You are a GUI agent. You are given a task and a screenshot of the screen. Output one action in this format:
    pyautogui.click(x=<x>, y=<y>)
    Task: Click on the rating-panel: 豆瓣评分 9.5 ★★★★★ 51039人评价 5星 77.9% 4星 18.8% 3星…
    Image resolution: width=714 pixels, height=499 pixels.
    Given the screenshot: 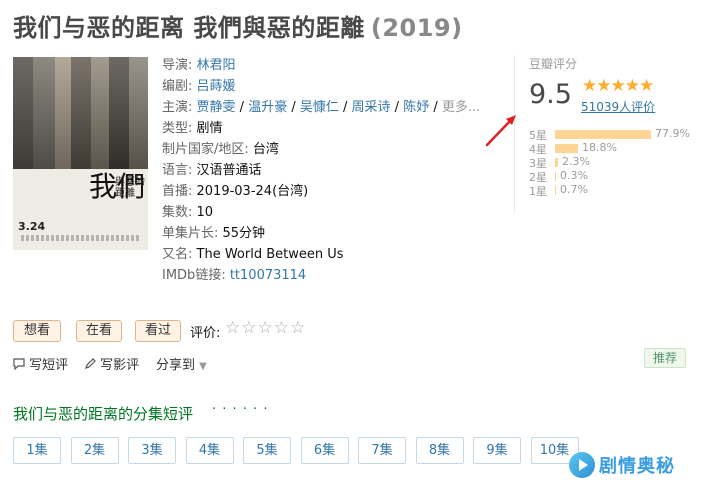 What is the action you would take?
    pyautogui.click(x=614, y=126)
    